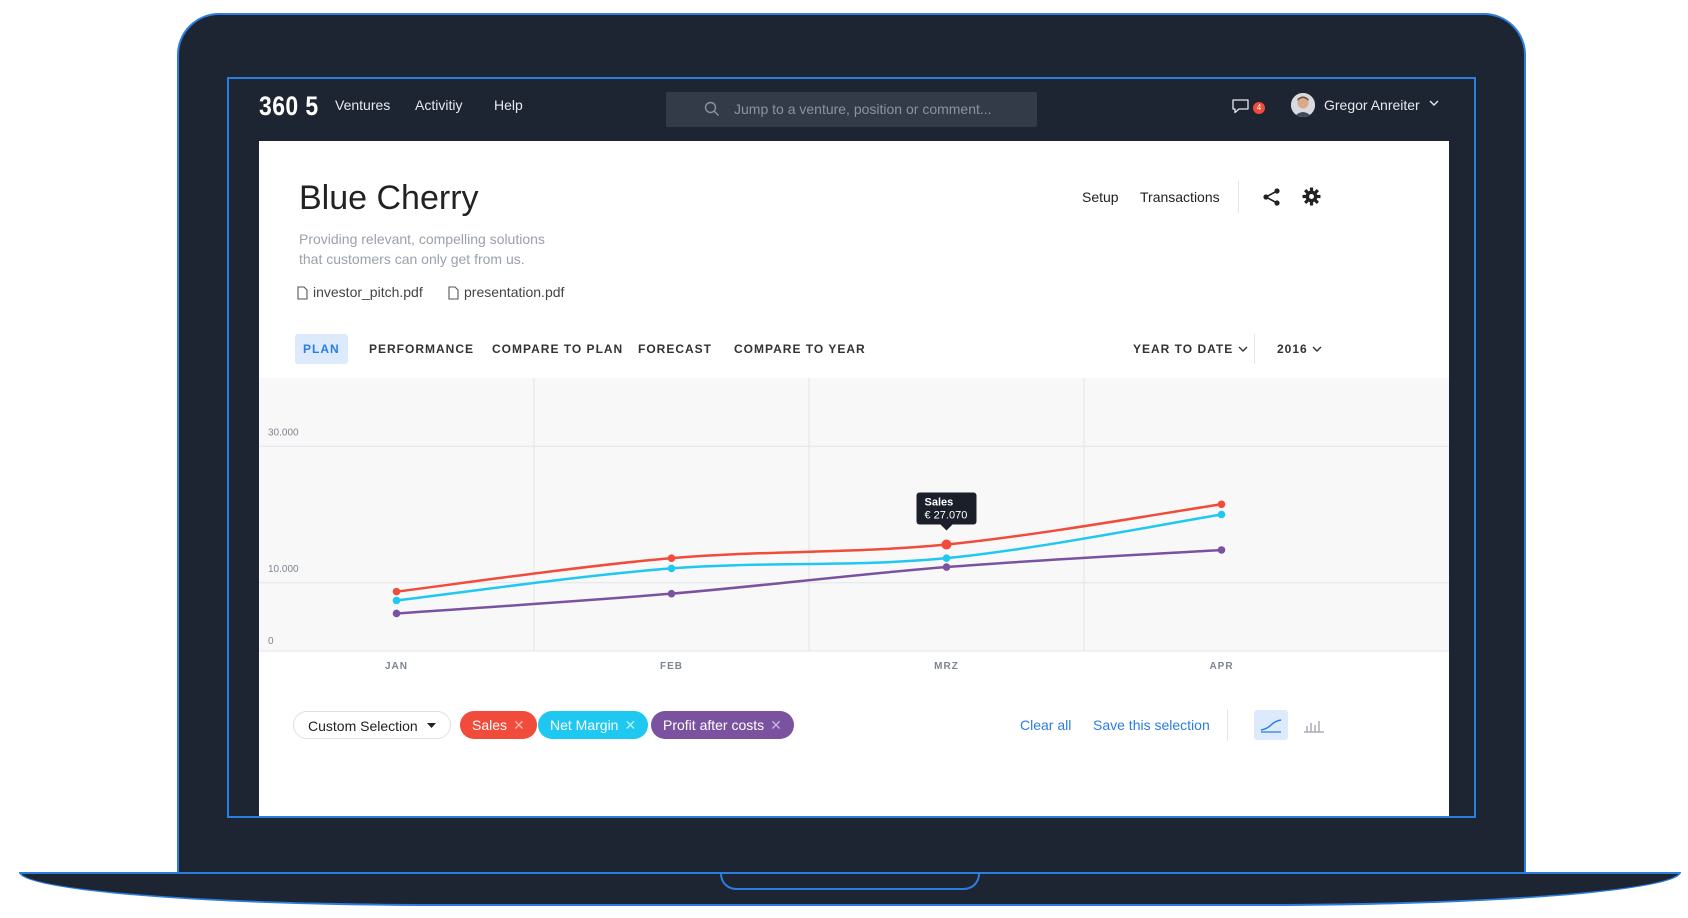 The height and width of the screenshot is (918, 1688). Describe the element at coordinates (946, 666) in the screenshot. I see `x-tick-label: MRZ` at that location.